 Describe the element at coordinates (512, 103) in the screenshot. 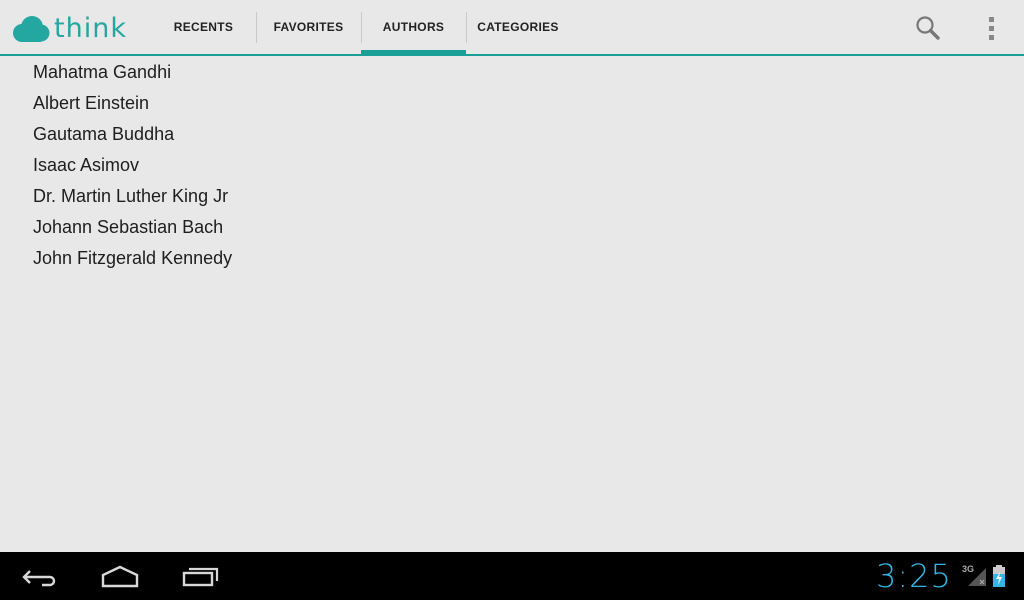

I see `list-item: Albert Einstein` at that location.